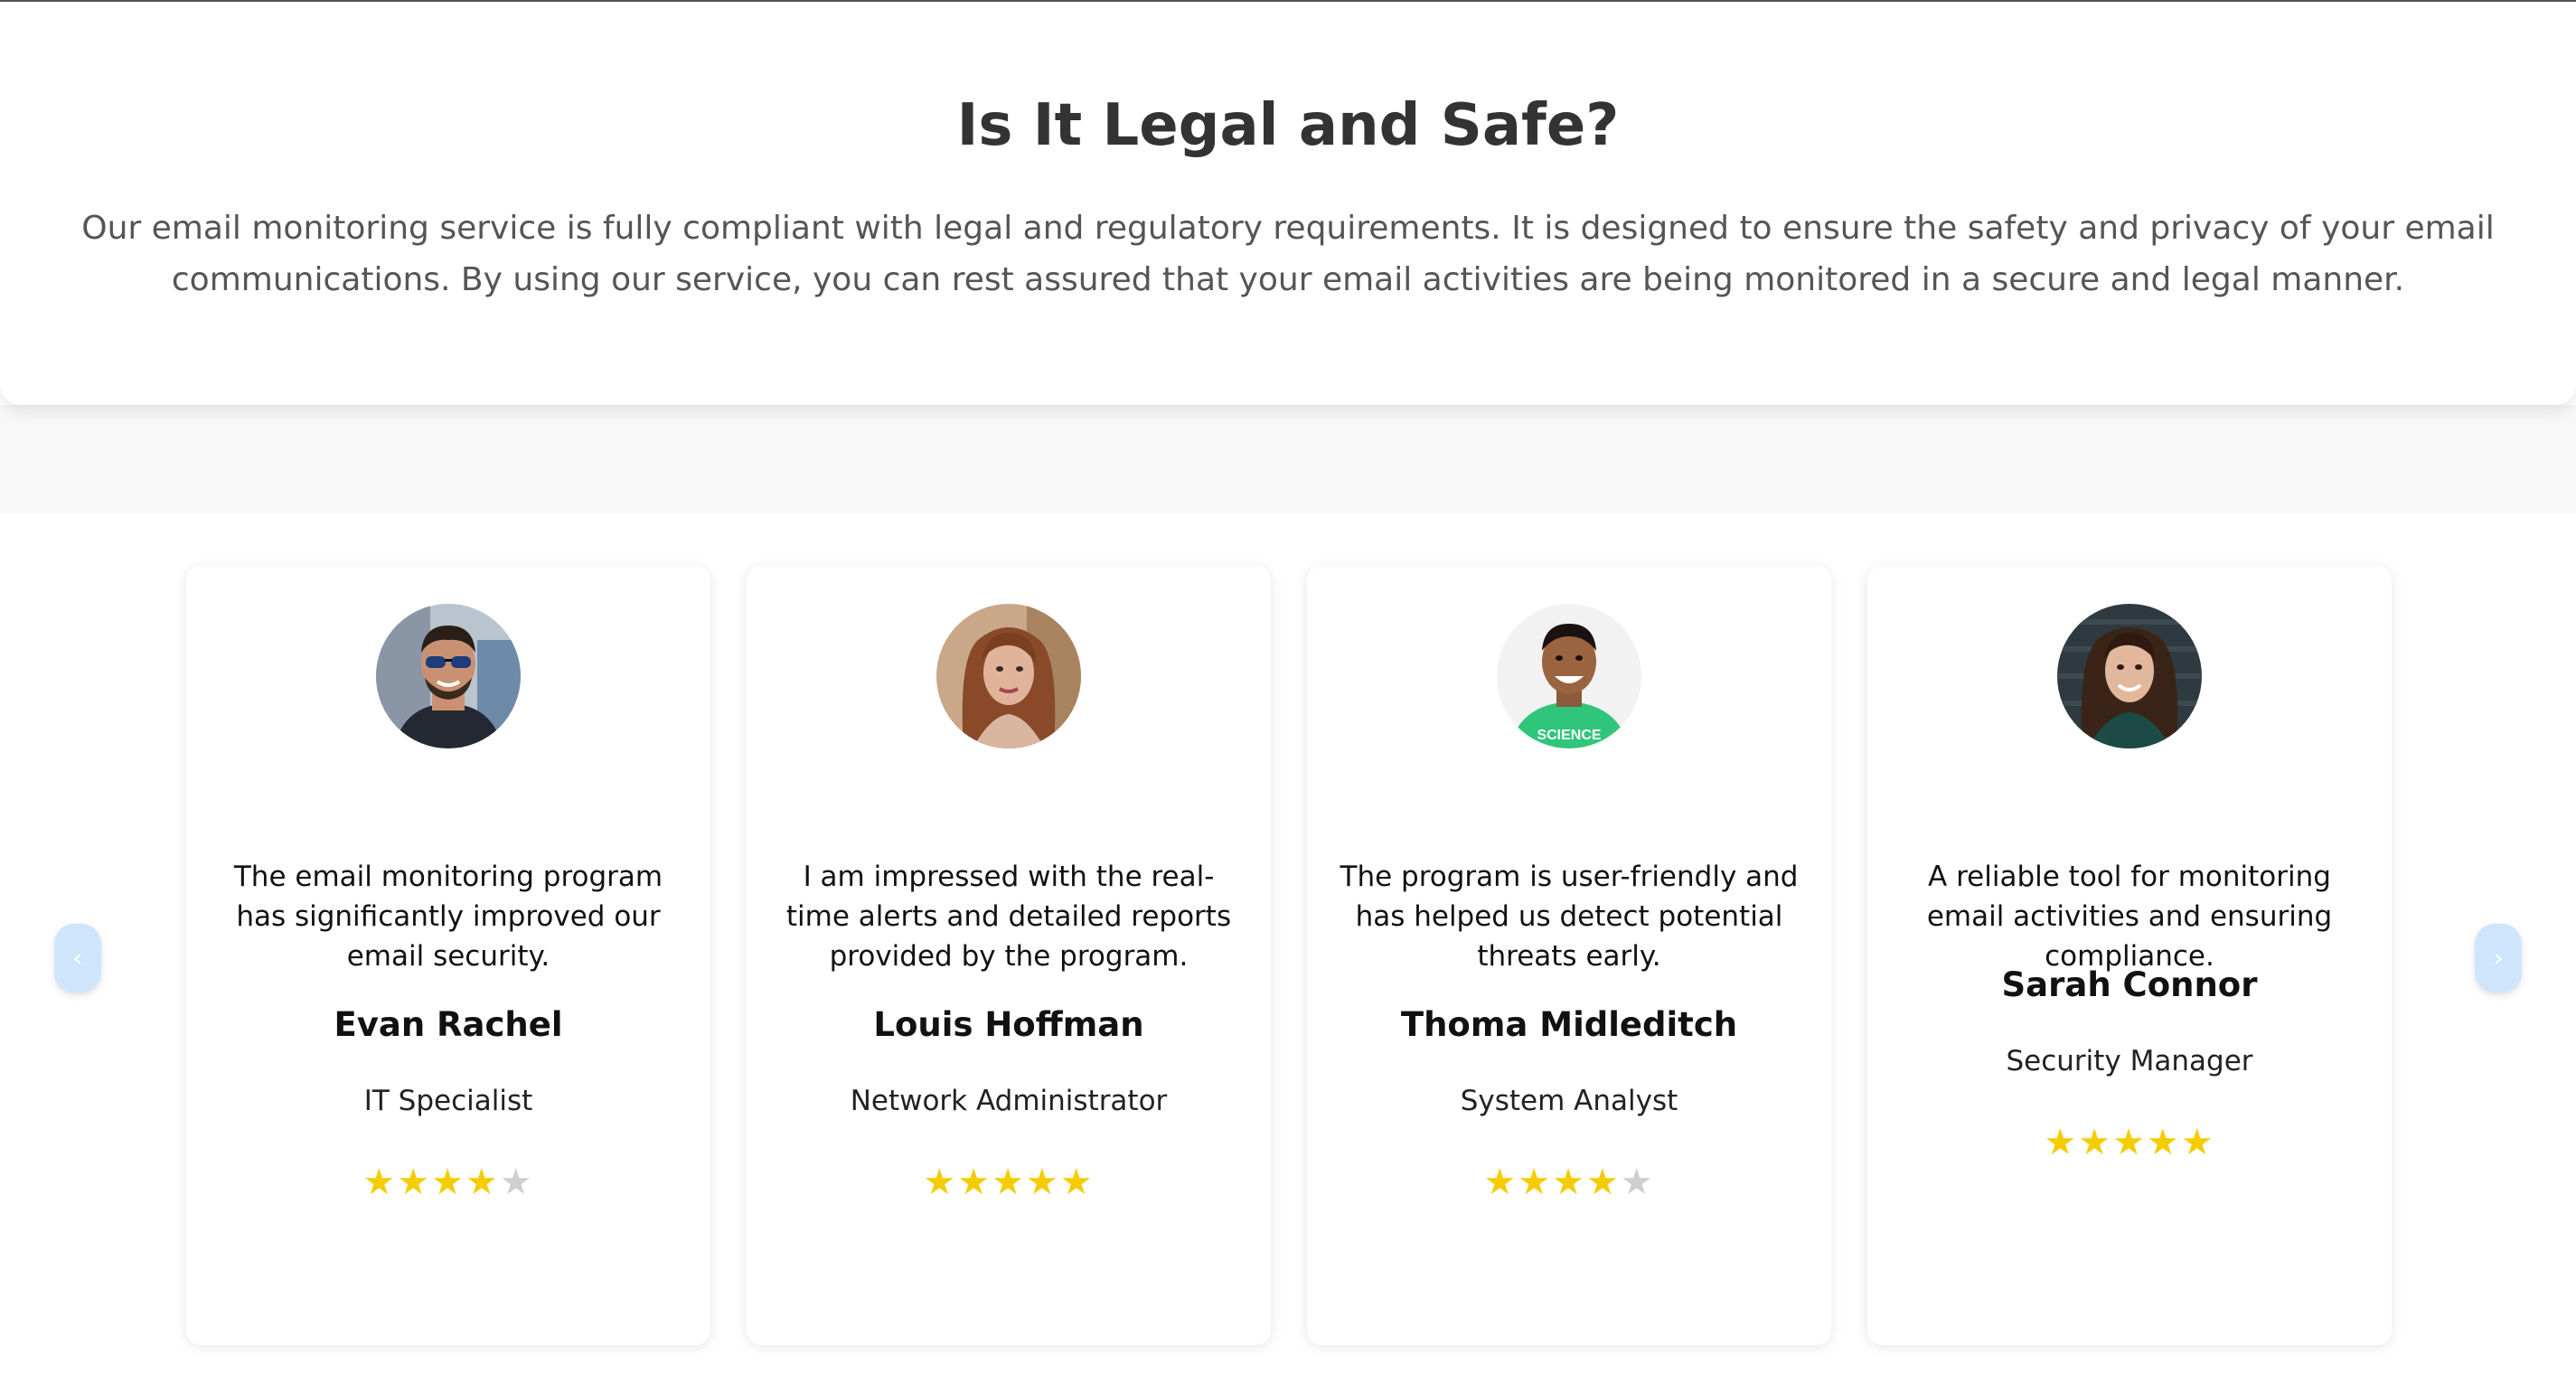 Image resolution: width=2576 pixels, height=1383 pixels. I want to click on person-dark-hair-icon, so click(2129, 676).